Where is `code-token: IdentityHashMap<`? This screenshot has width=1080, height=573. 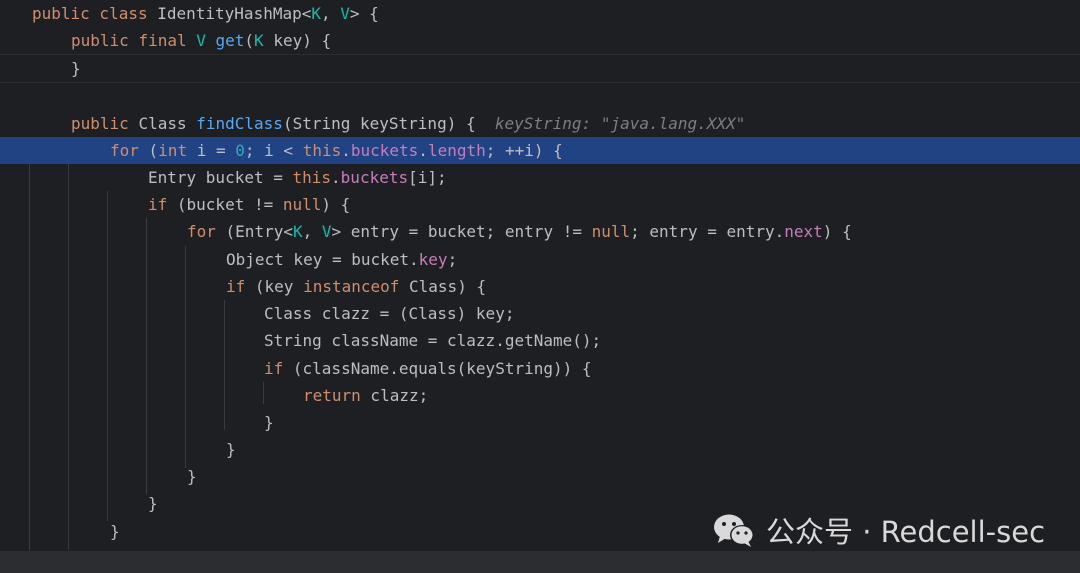
code-token: IdentityHashMap< is located at coordinates (234, 13).